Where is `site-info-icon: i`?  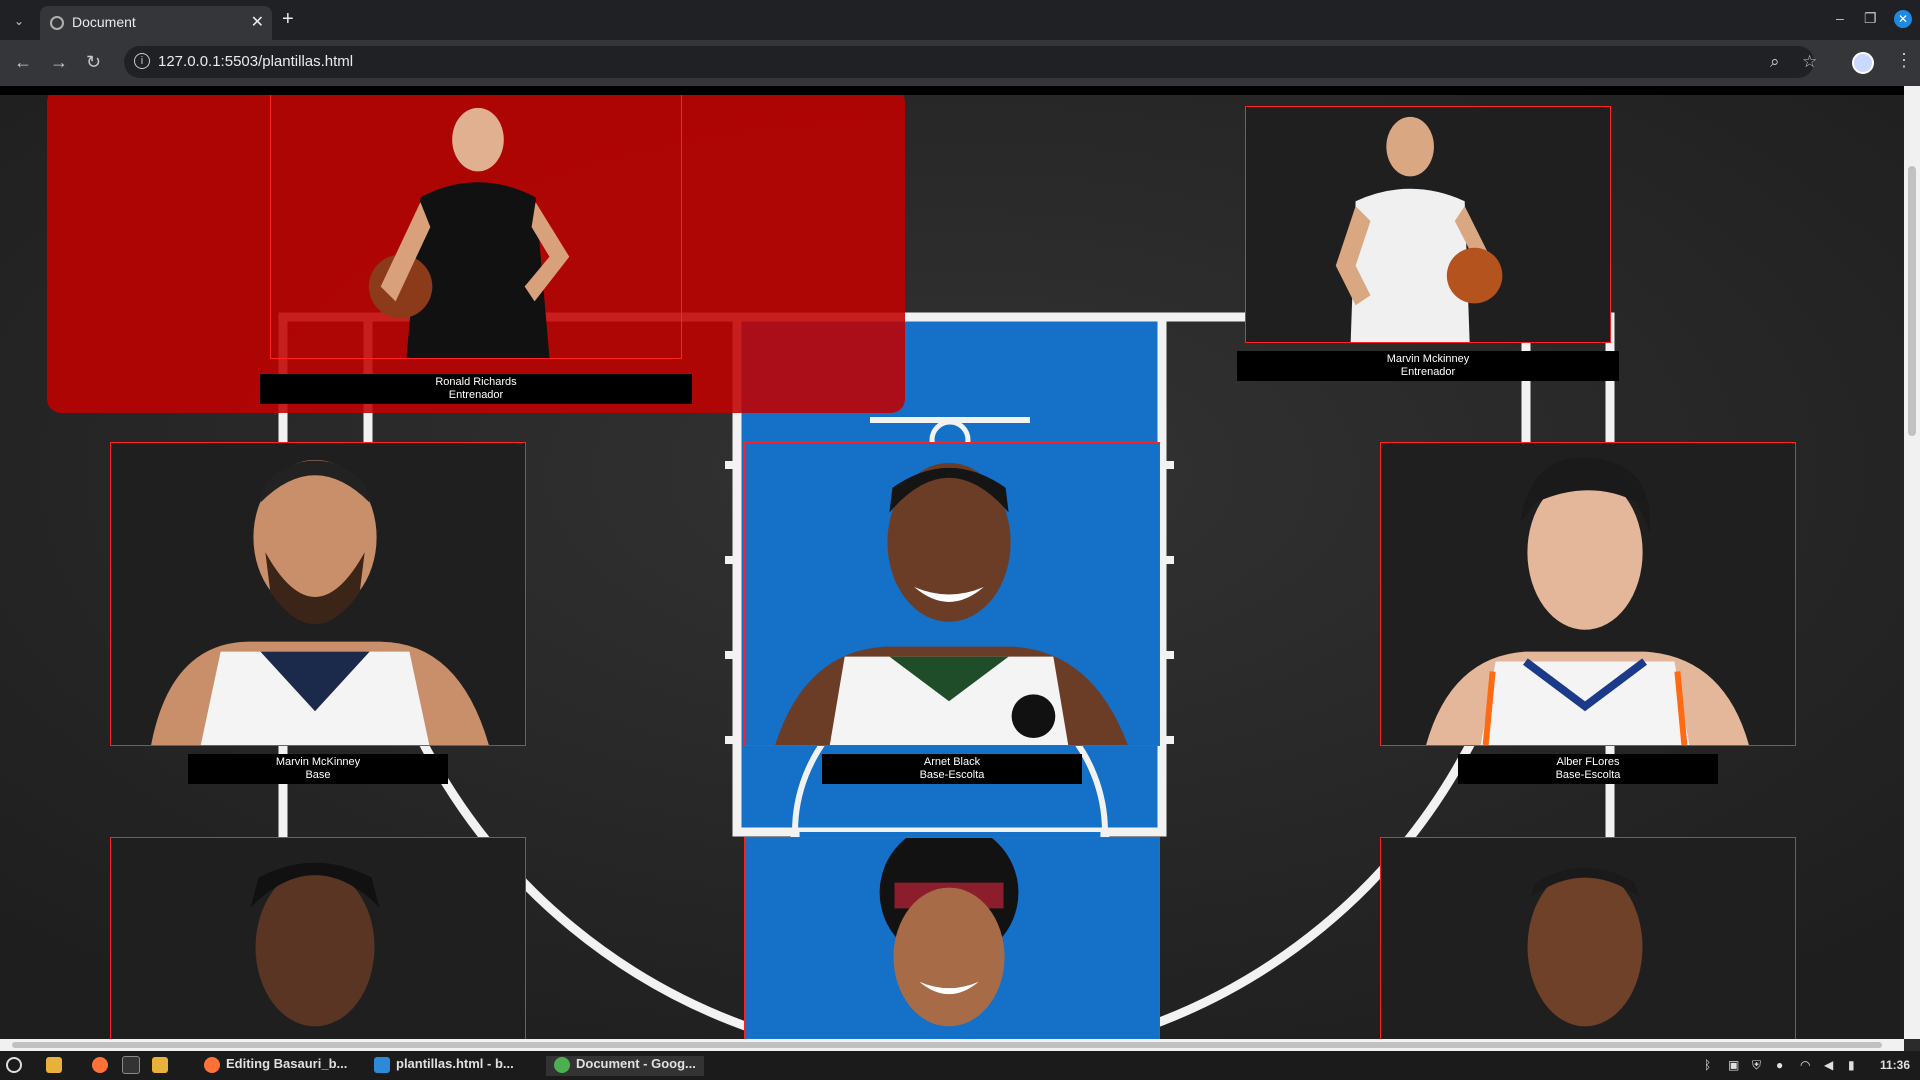
site-info-icon: i is located at coordinates (142, 61).